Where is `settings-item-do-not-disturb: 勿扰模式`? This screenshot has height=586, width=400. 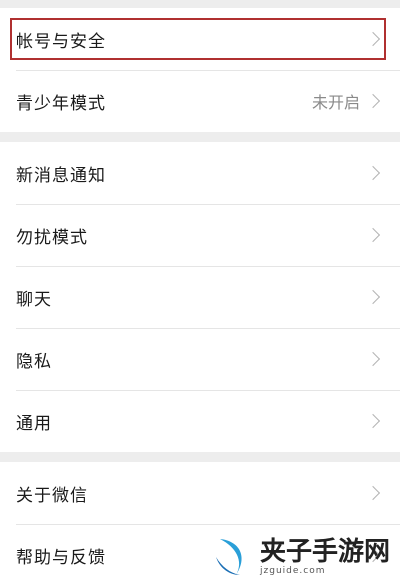
settings-item-do-not-disturb: 勿扰模式 is located at coordinates (200, 235).